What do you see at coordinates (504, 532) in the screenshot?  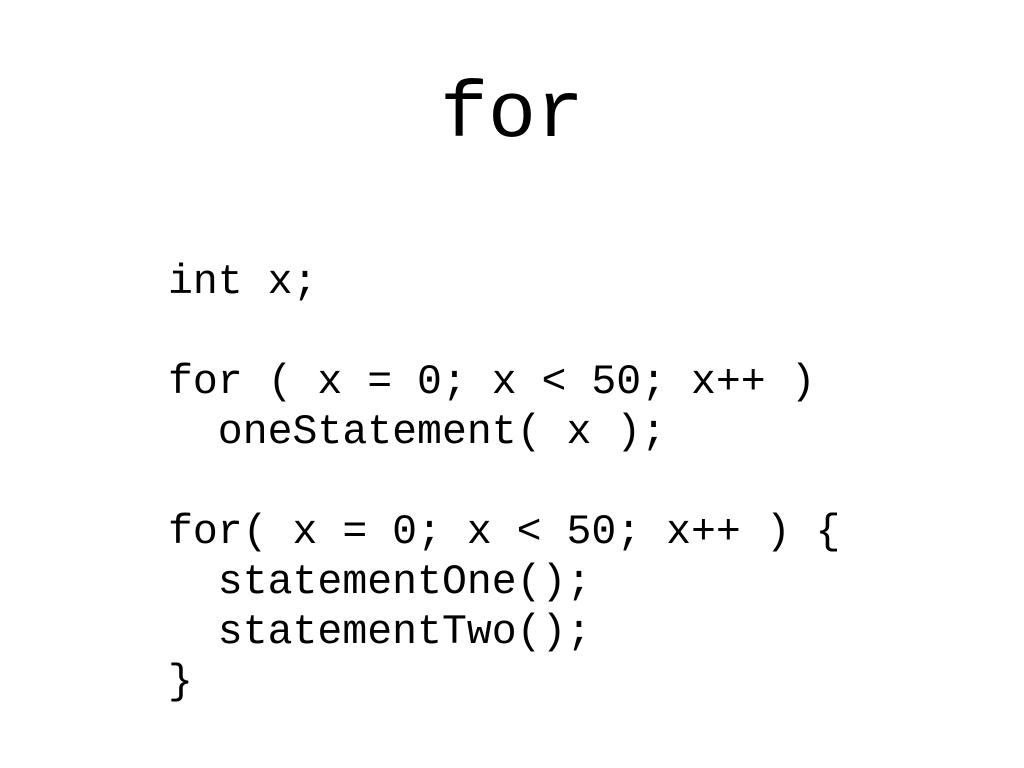 I see `code-line-for-block-header: for( x = 0; x < 50; x++ ) {` at bounding box center [504, 532].